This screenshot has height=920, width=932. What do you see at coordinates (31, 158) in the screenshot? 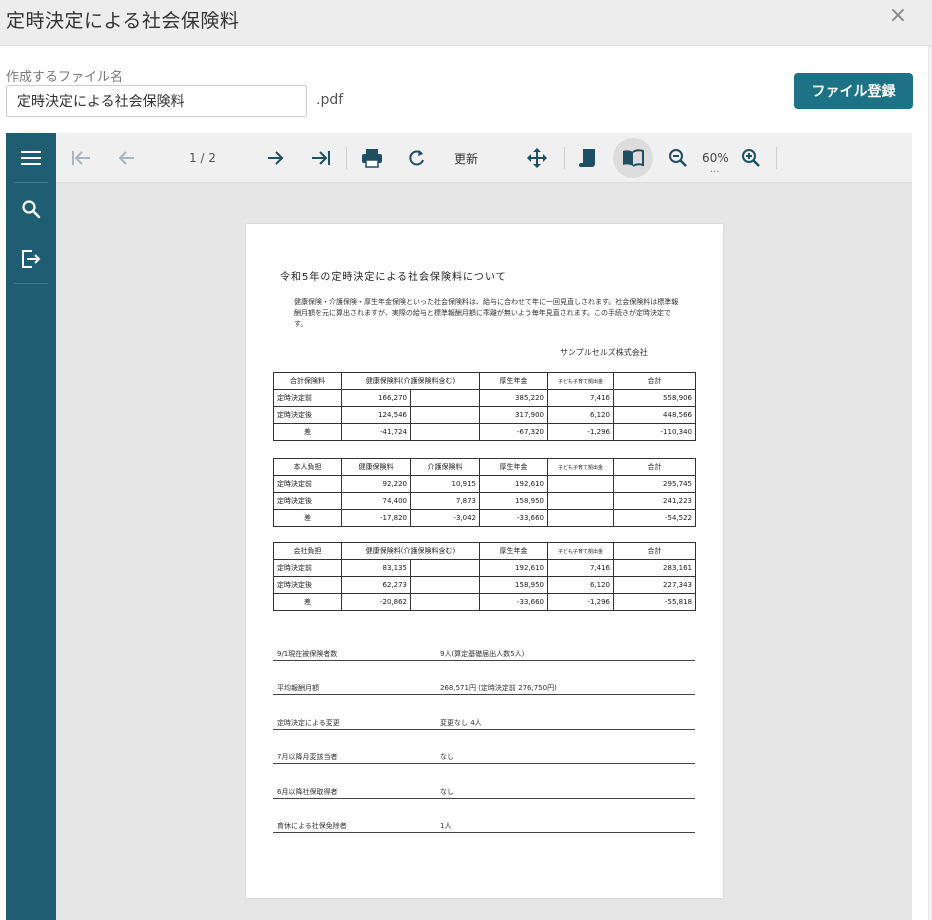
I see `menu-icon` at bounding box center [31, 158].